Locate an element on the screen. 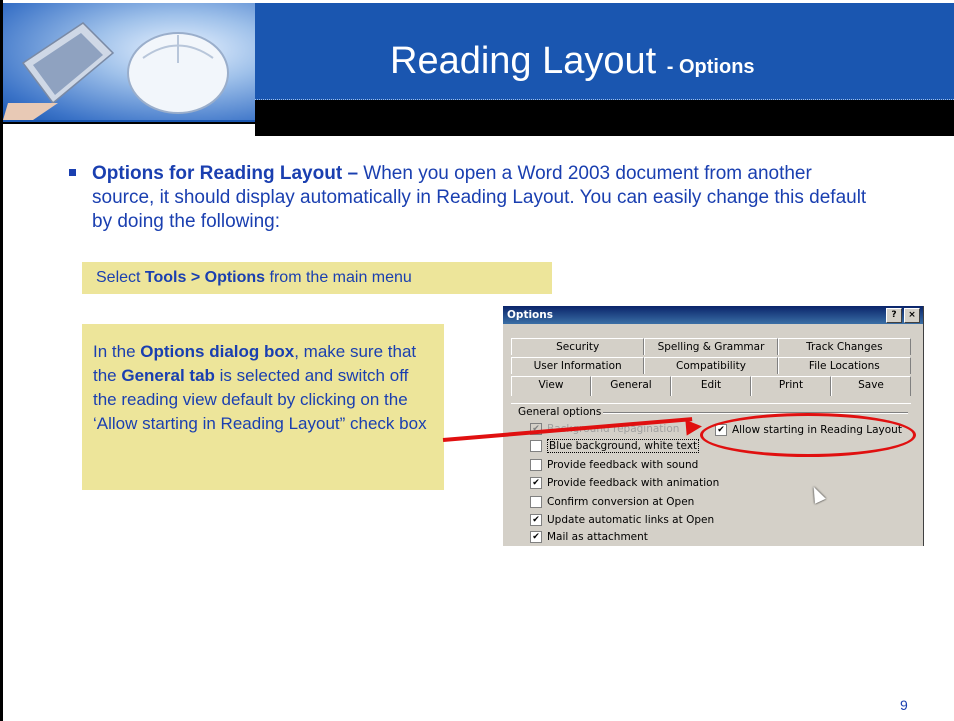 This screenshot has width=954, height=721. option-confirm-conversion: Confirm conversion at Open is located at coordinates (612, 502).